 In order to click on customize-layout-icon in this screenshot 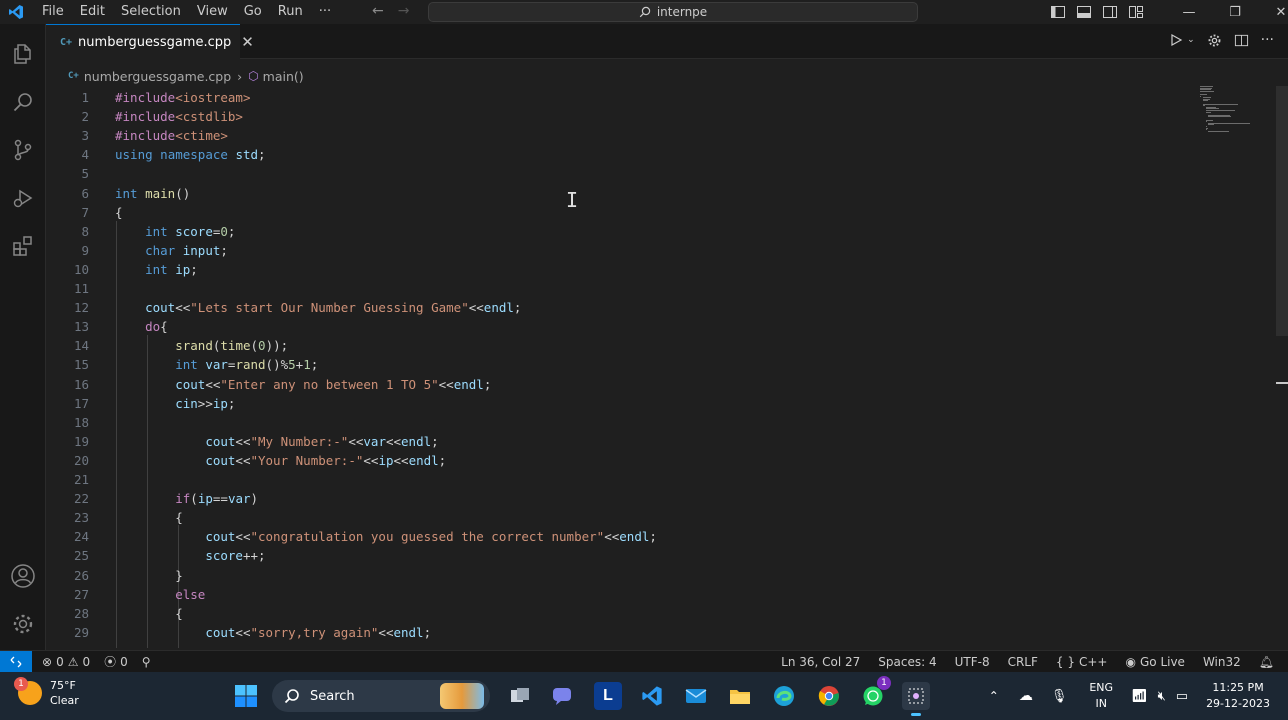, I will do `click(1136, 12)`.